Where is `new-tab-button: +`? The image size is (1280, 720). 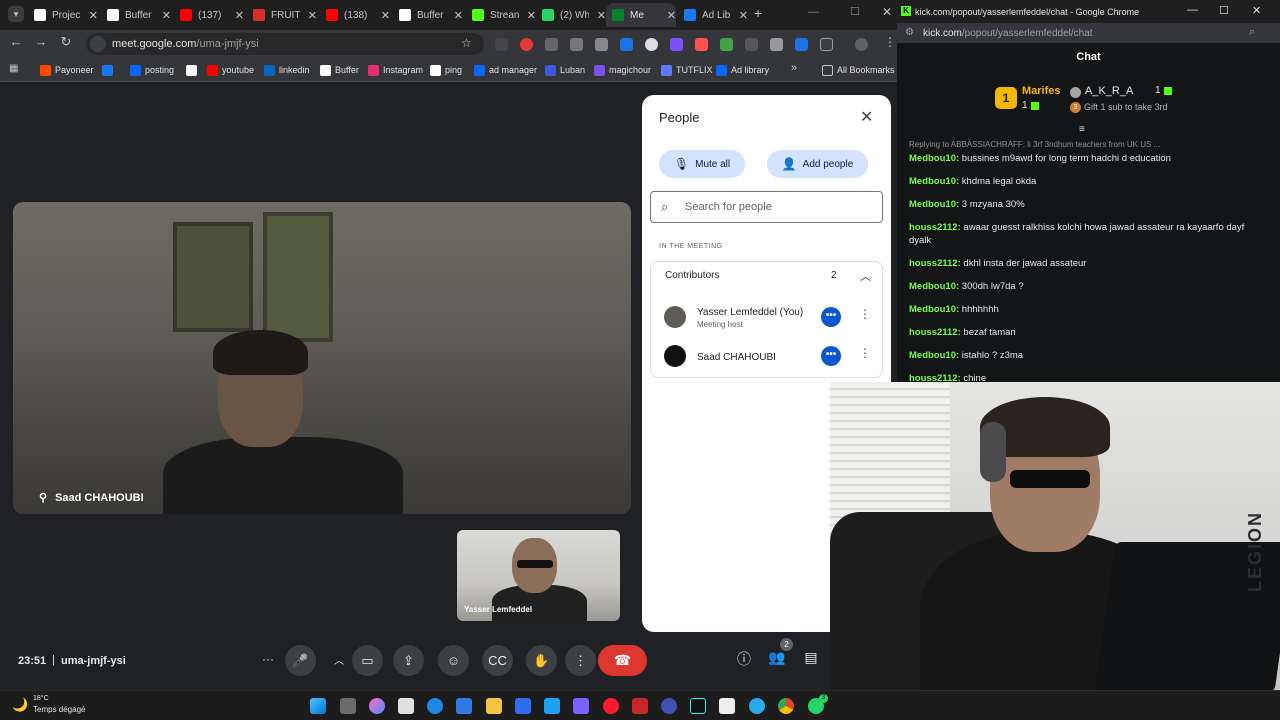
new-tab-button: + is located at coordinates (758, 13).